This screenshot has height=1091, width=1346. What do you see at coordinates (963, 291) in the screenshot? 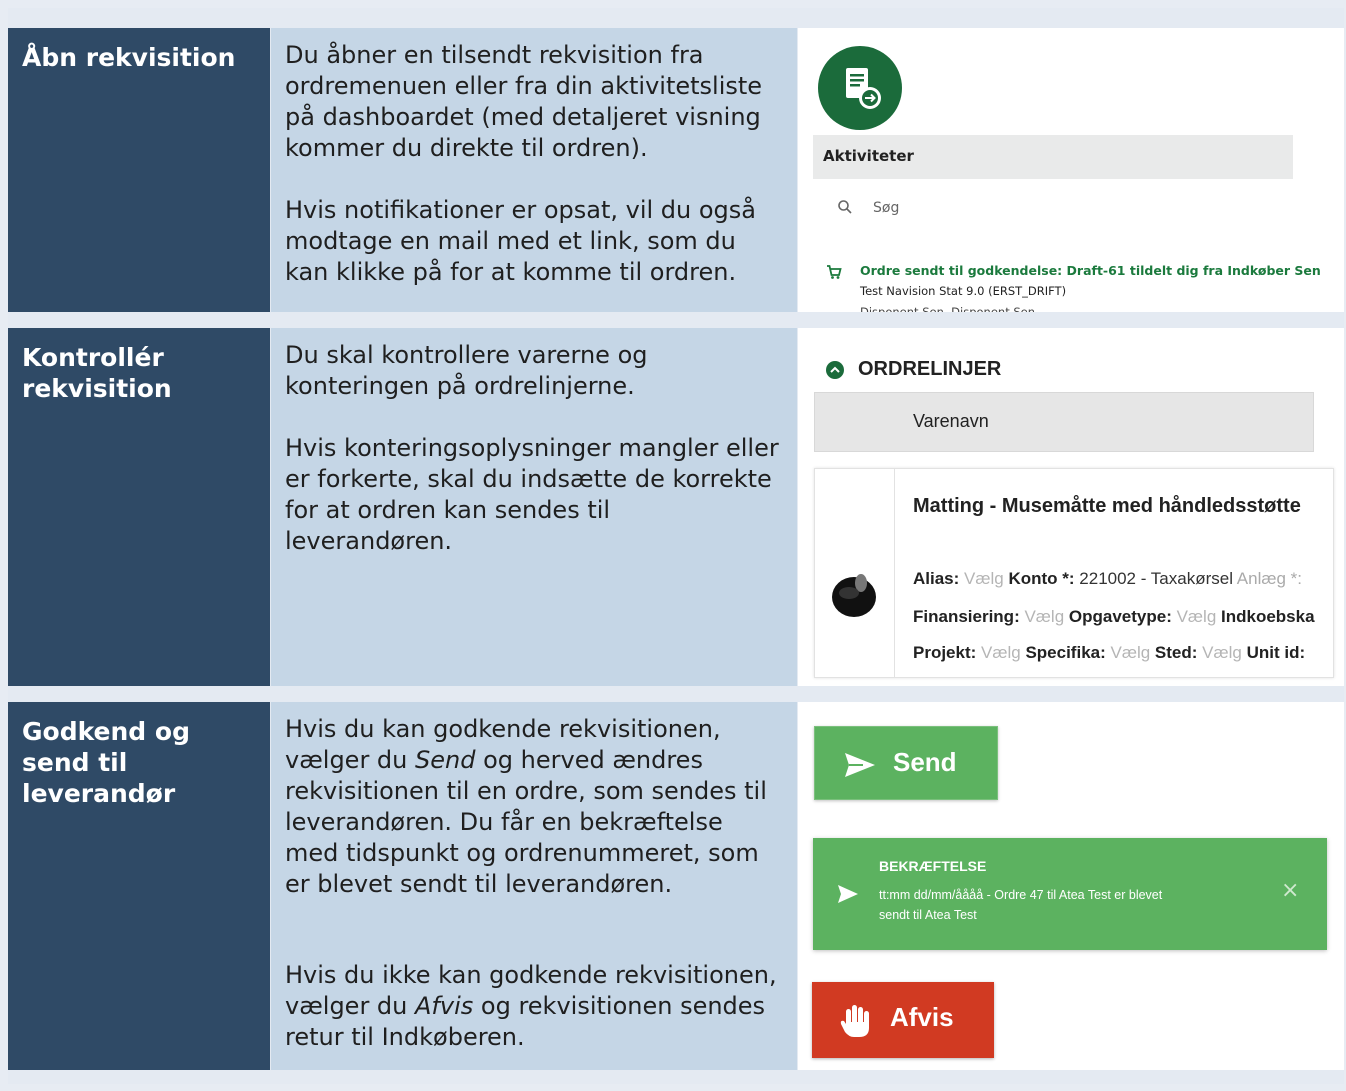
I see `activity-subtitle: Test Navision Stat 9.0 (ERST_DRIFT)` at bounding box center [963, 291].